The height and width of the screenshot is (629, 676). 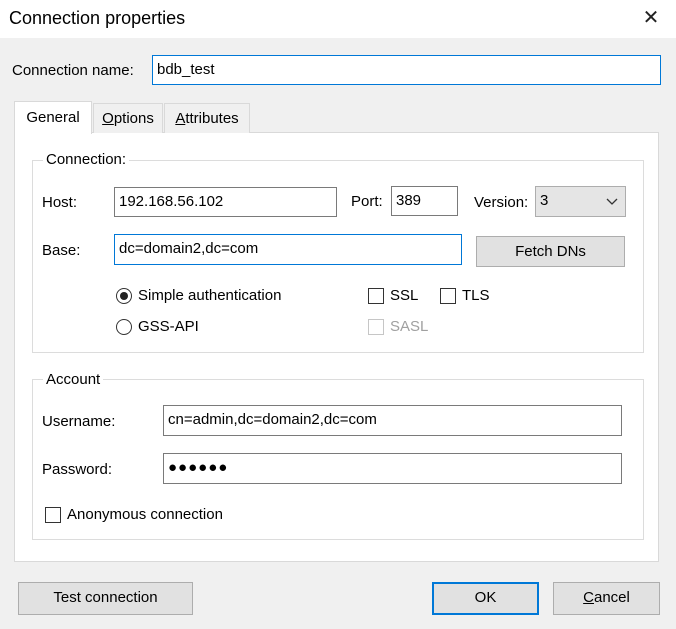 I want to click on port-input: 389, so click(x=424, y=201).